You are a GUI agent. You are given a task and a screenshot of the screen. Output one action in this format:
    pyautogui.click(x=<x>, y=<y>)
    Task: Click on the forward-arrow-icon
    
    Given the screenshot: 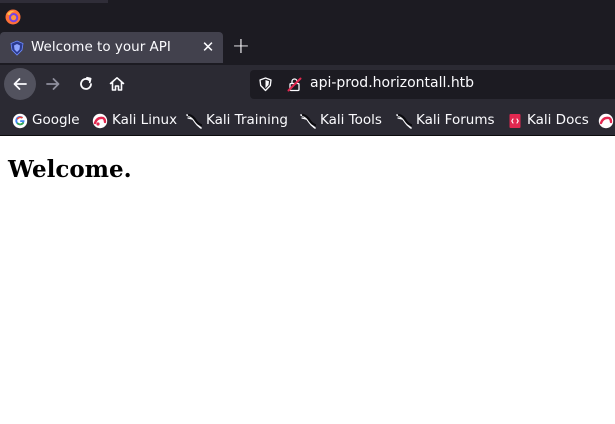 What is the action you would take?
    pyautogui.click(x=53, y=84)
    